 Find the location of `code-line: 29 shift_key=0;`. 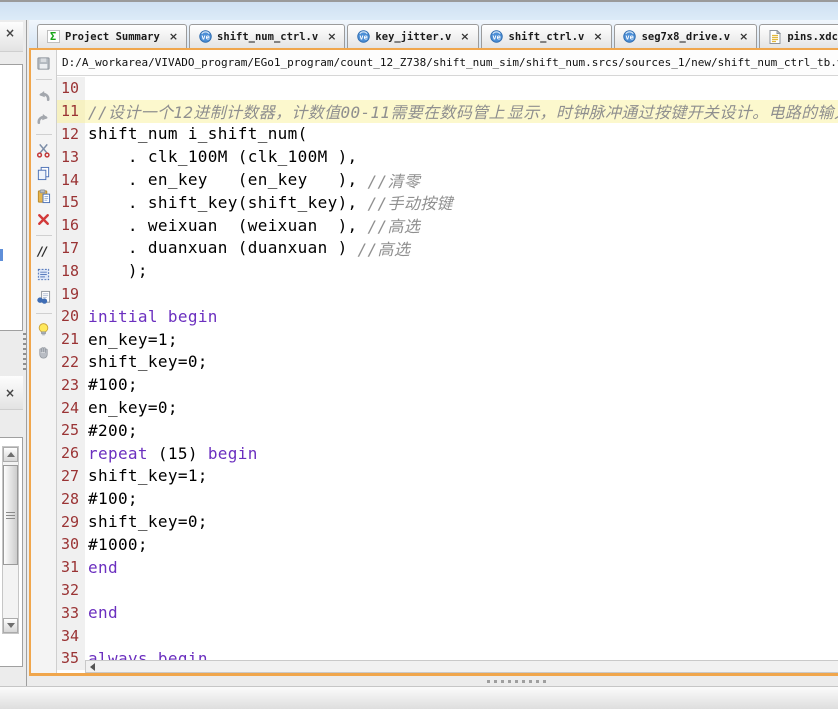

code-line: 29 shift_key=0; is located at coordinates (447, 521).